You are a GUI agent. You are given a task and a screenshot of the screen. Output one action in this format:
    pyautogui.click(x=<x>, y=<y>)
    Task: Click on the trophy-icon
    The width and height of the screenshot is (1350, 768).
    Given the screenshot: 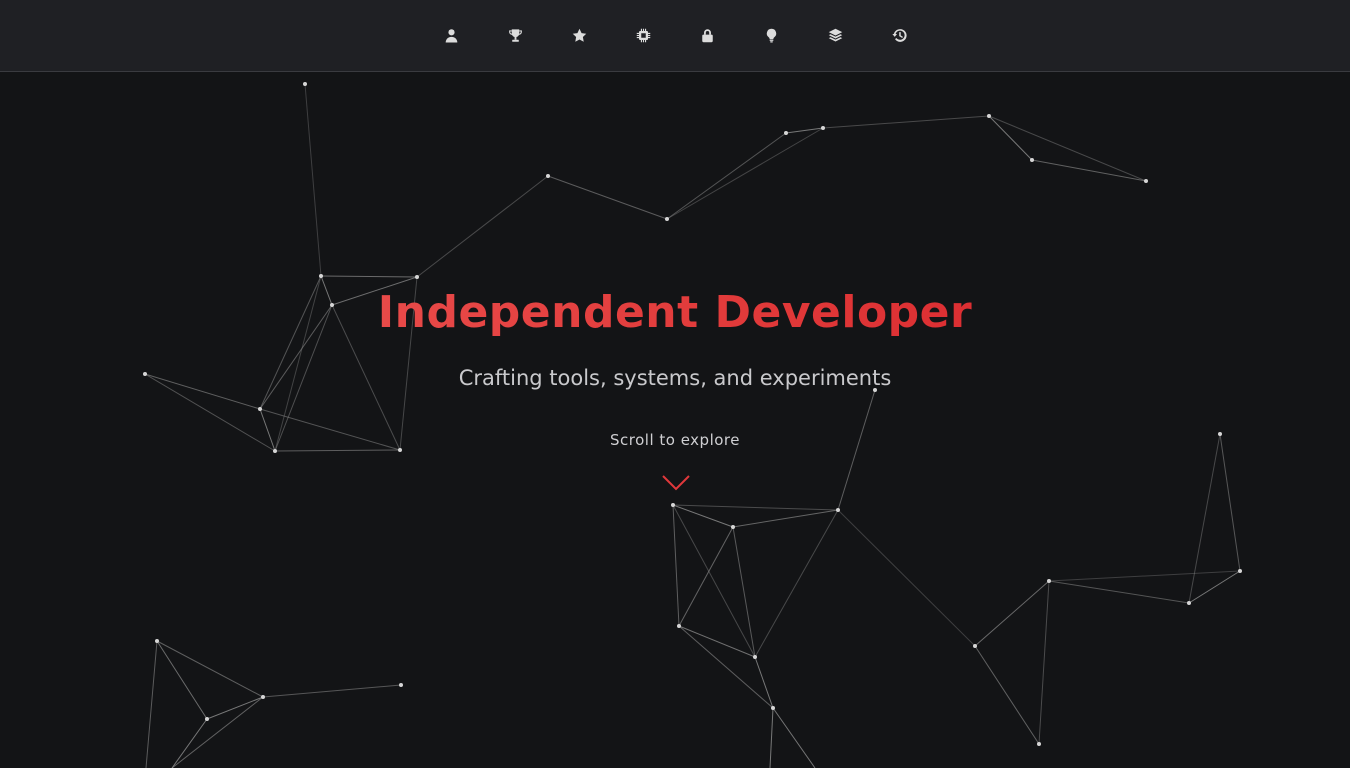 What is the action you would take?
    pyautogui.click(x=515, y=35)
    